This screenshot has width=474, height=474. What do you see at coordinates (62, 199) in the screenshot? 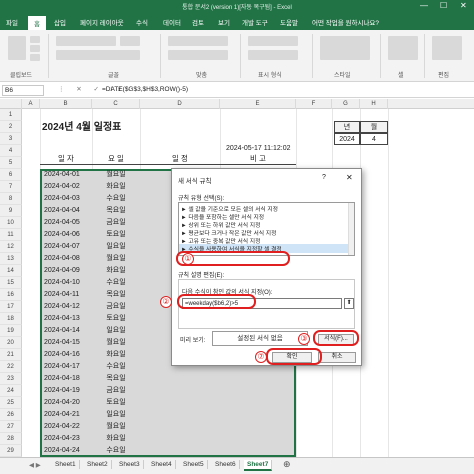
I see `date-cell: 2024-04-03` at bounding box center [62, 199].